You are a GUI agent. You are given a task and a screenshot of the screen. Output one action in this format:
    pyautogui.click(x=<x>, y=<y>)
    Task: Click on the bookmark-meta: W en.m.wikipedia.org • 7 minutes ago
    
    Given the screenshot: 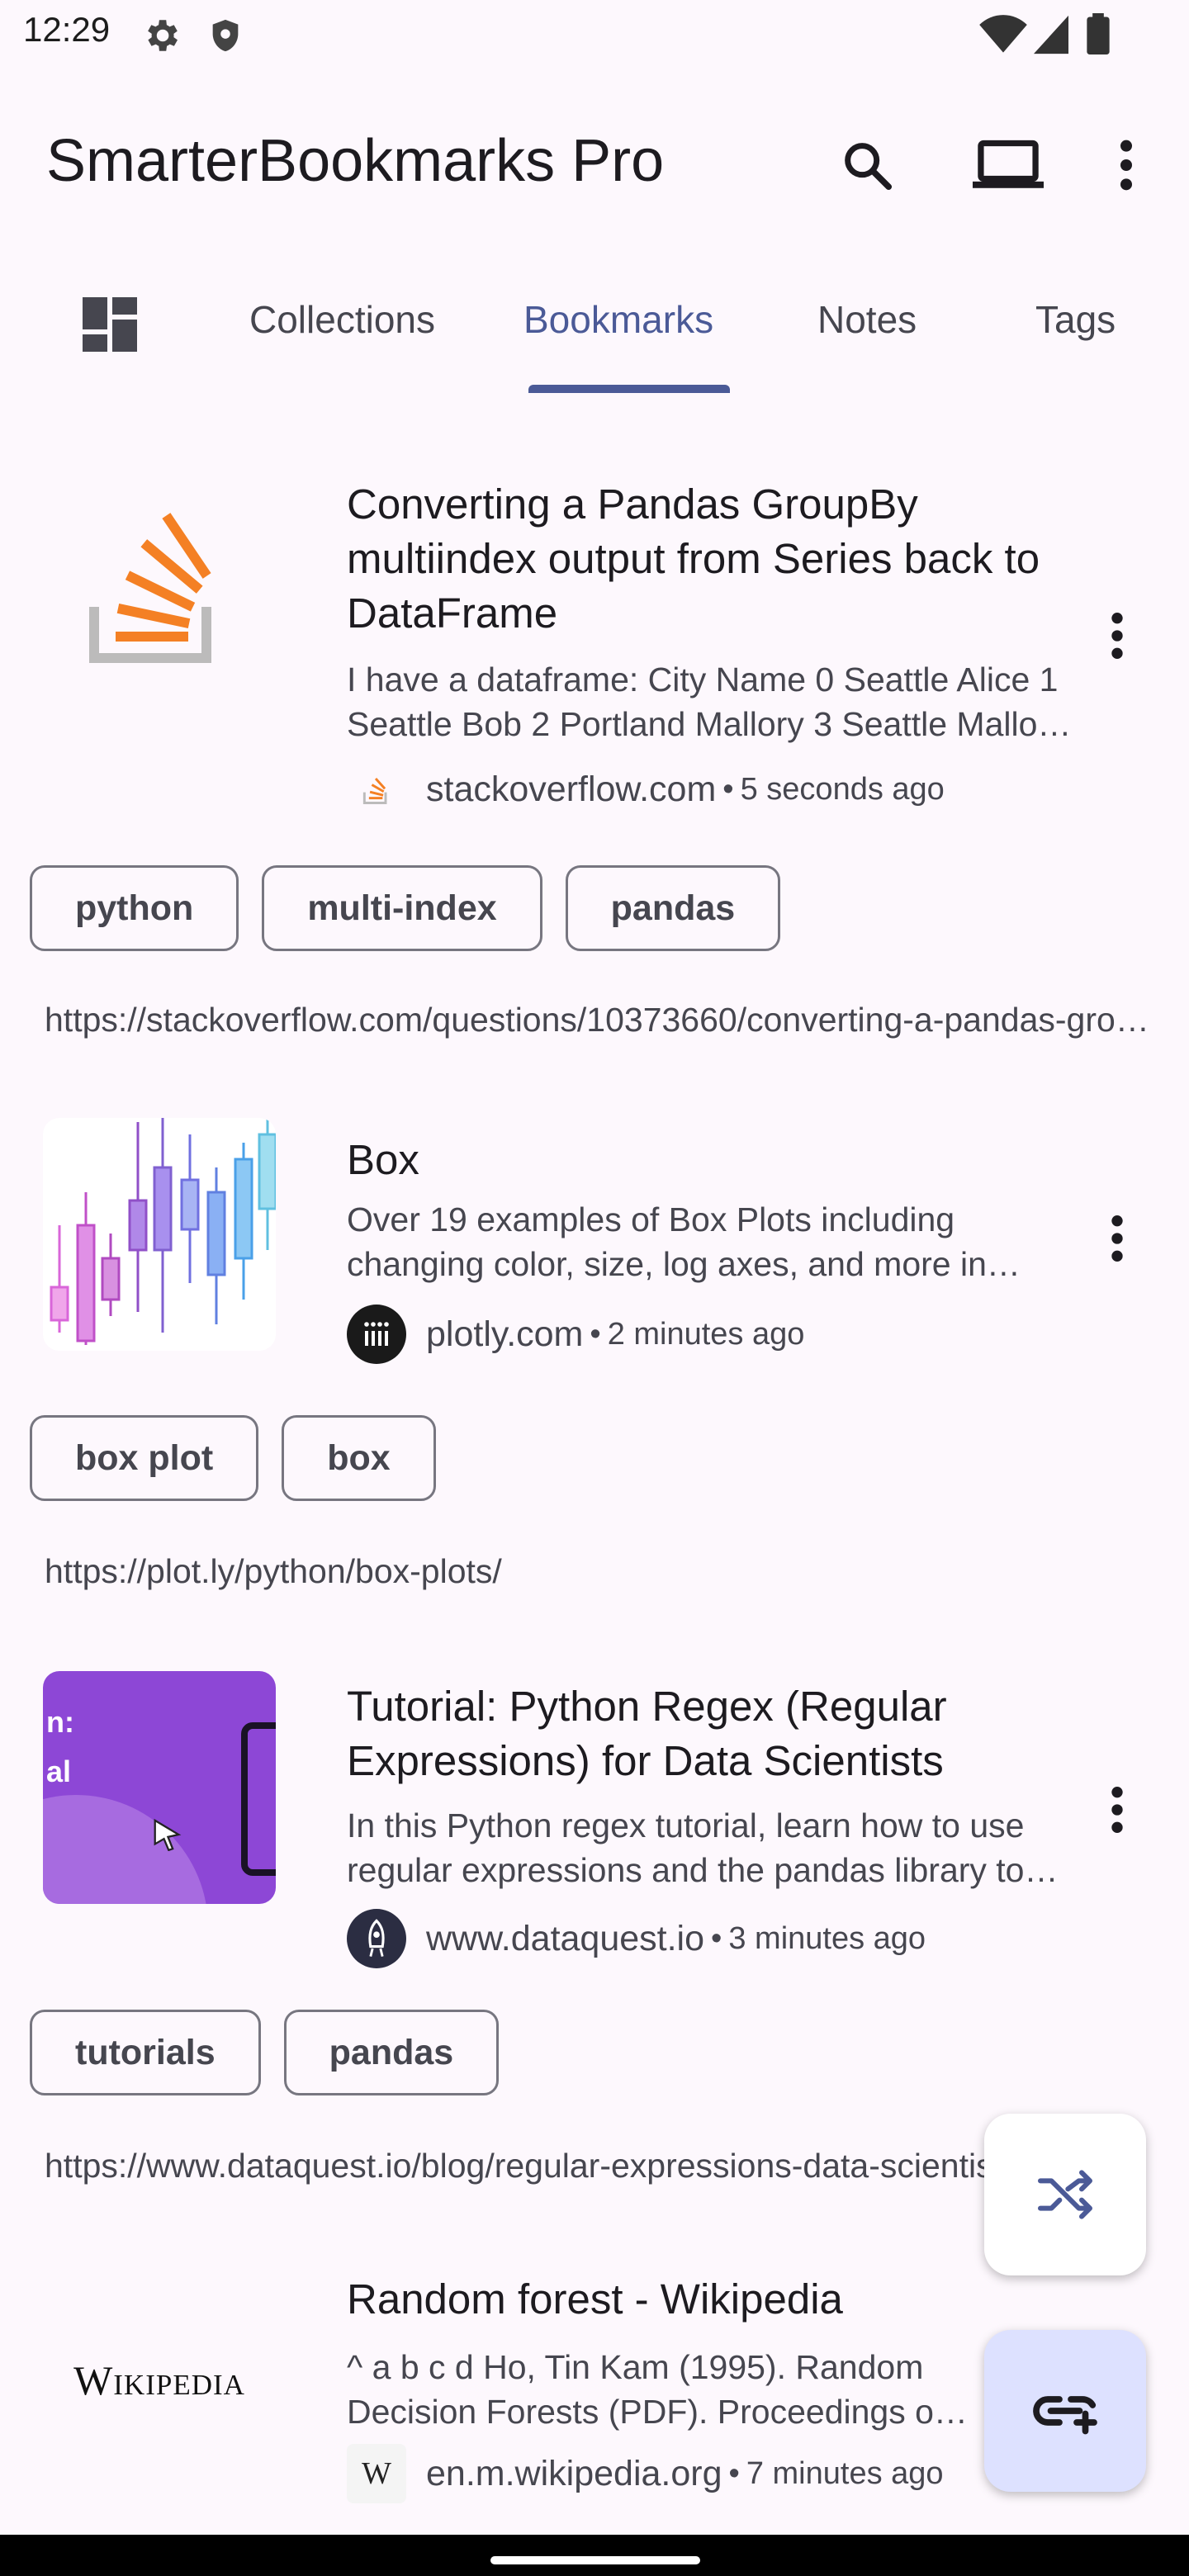 What is the action you would take?
    pyautogui.click(x=645, y=2473)
    